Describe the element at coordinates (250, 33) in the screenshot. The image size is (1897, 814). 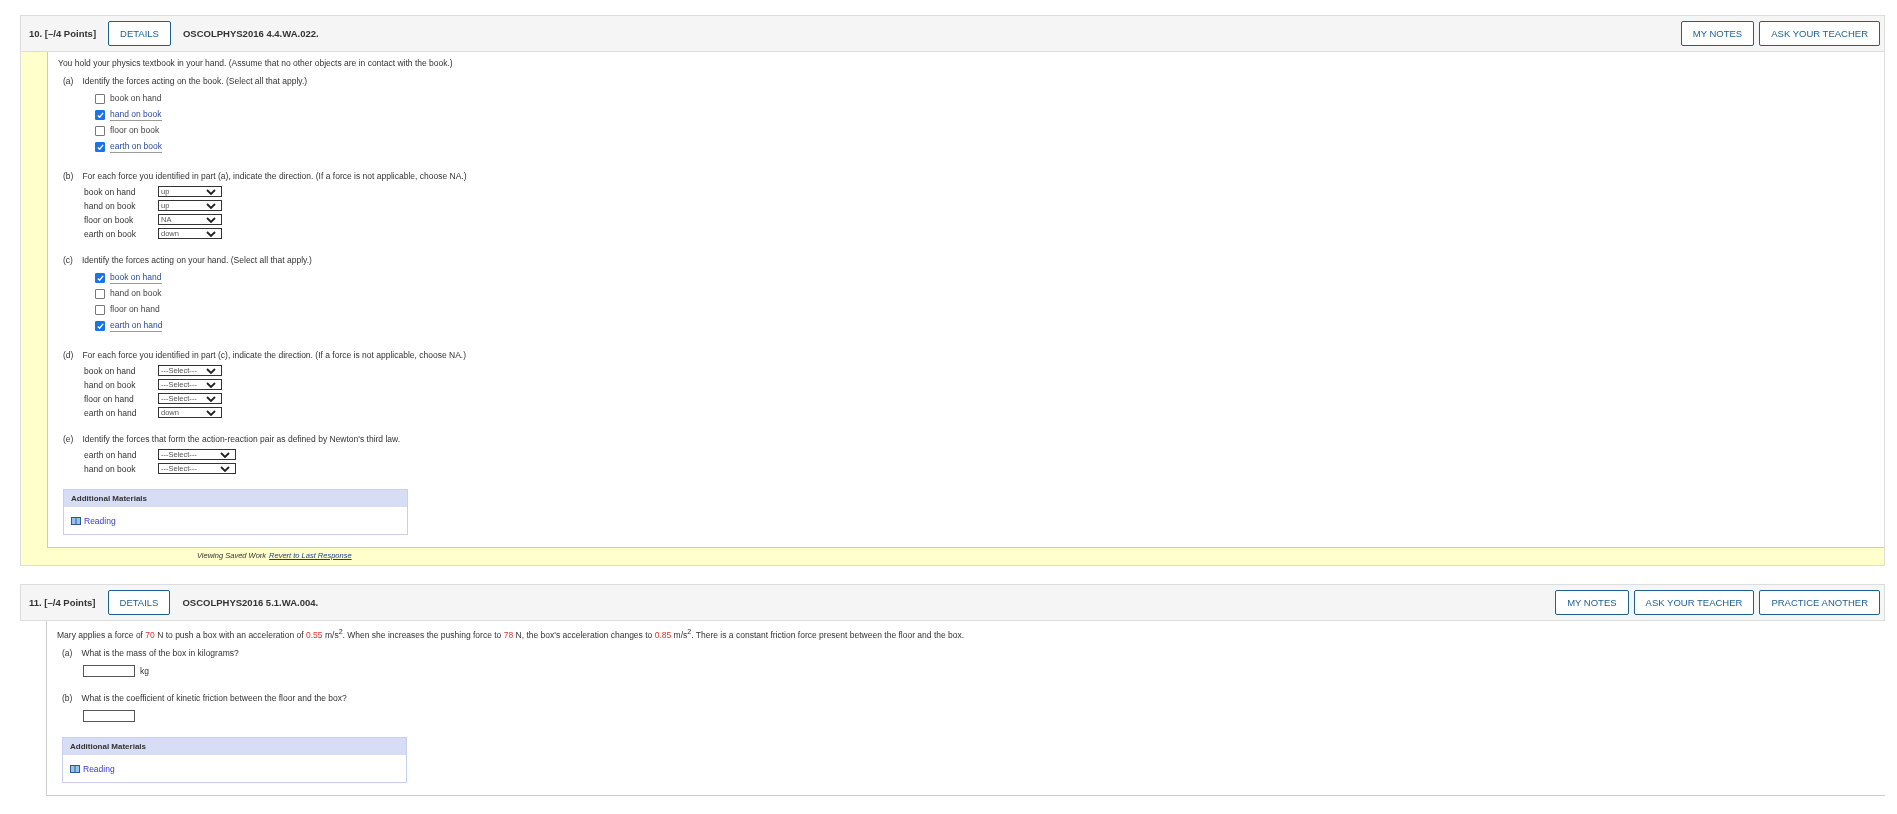
I see `question-code: OSCOLPHYS2016 4.4.WA.022.` at that location.